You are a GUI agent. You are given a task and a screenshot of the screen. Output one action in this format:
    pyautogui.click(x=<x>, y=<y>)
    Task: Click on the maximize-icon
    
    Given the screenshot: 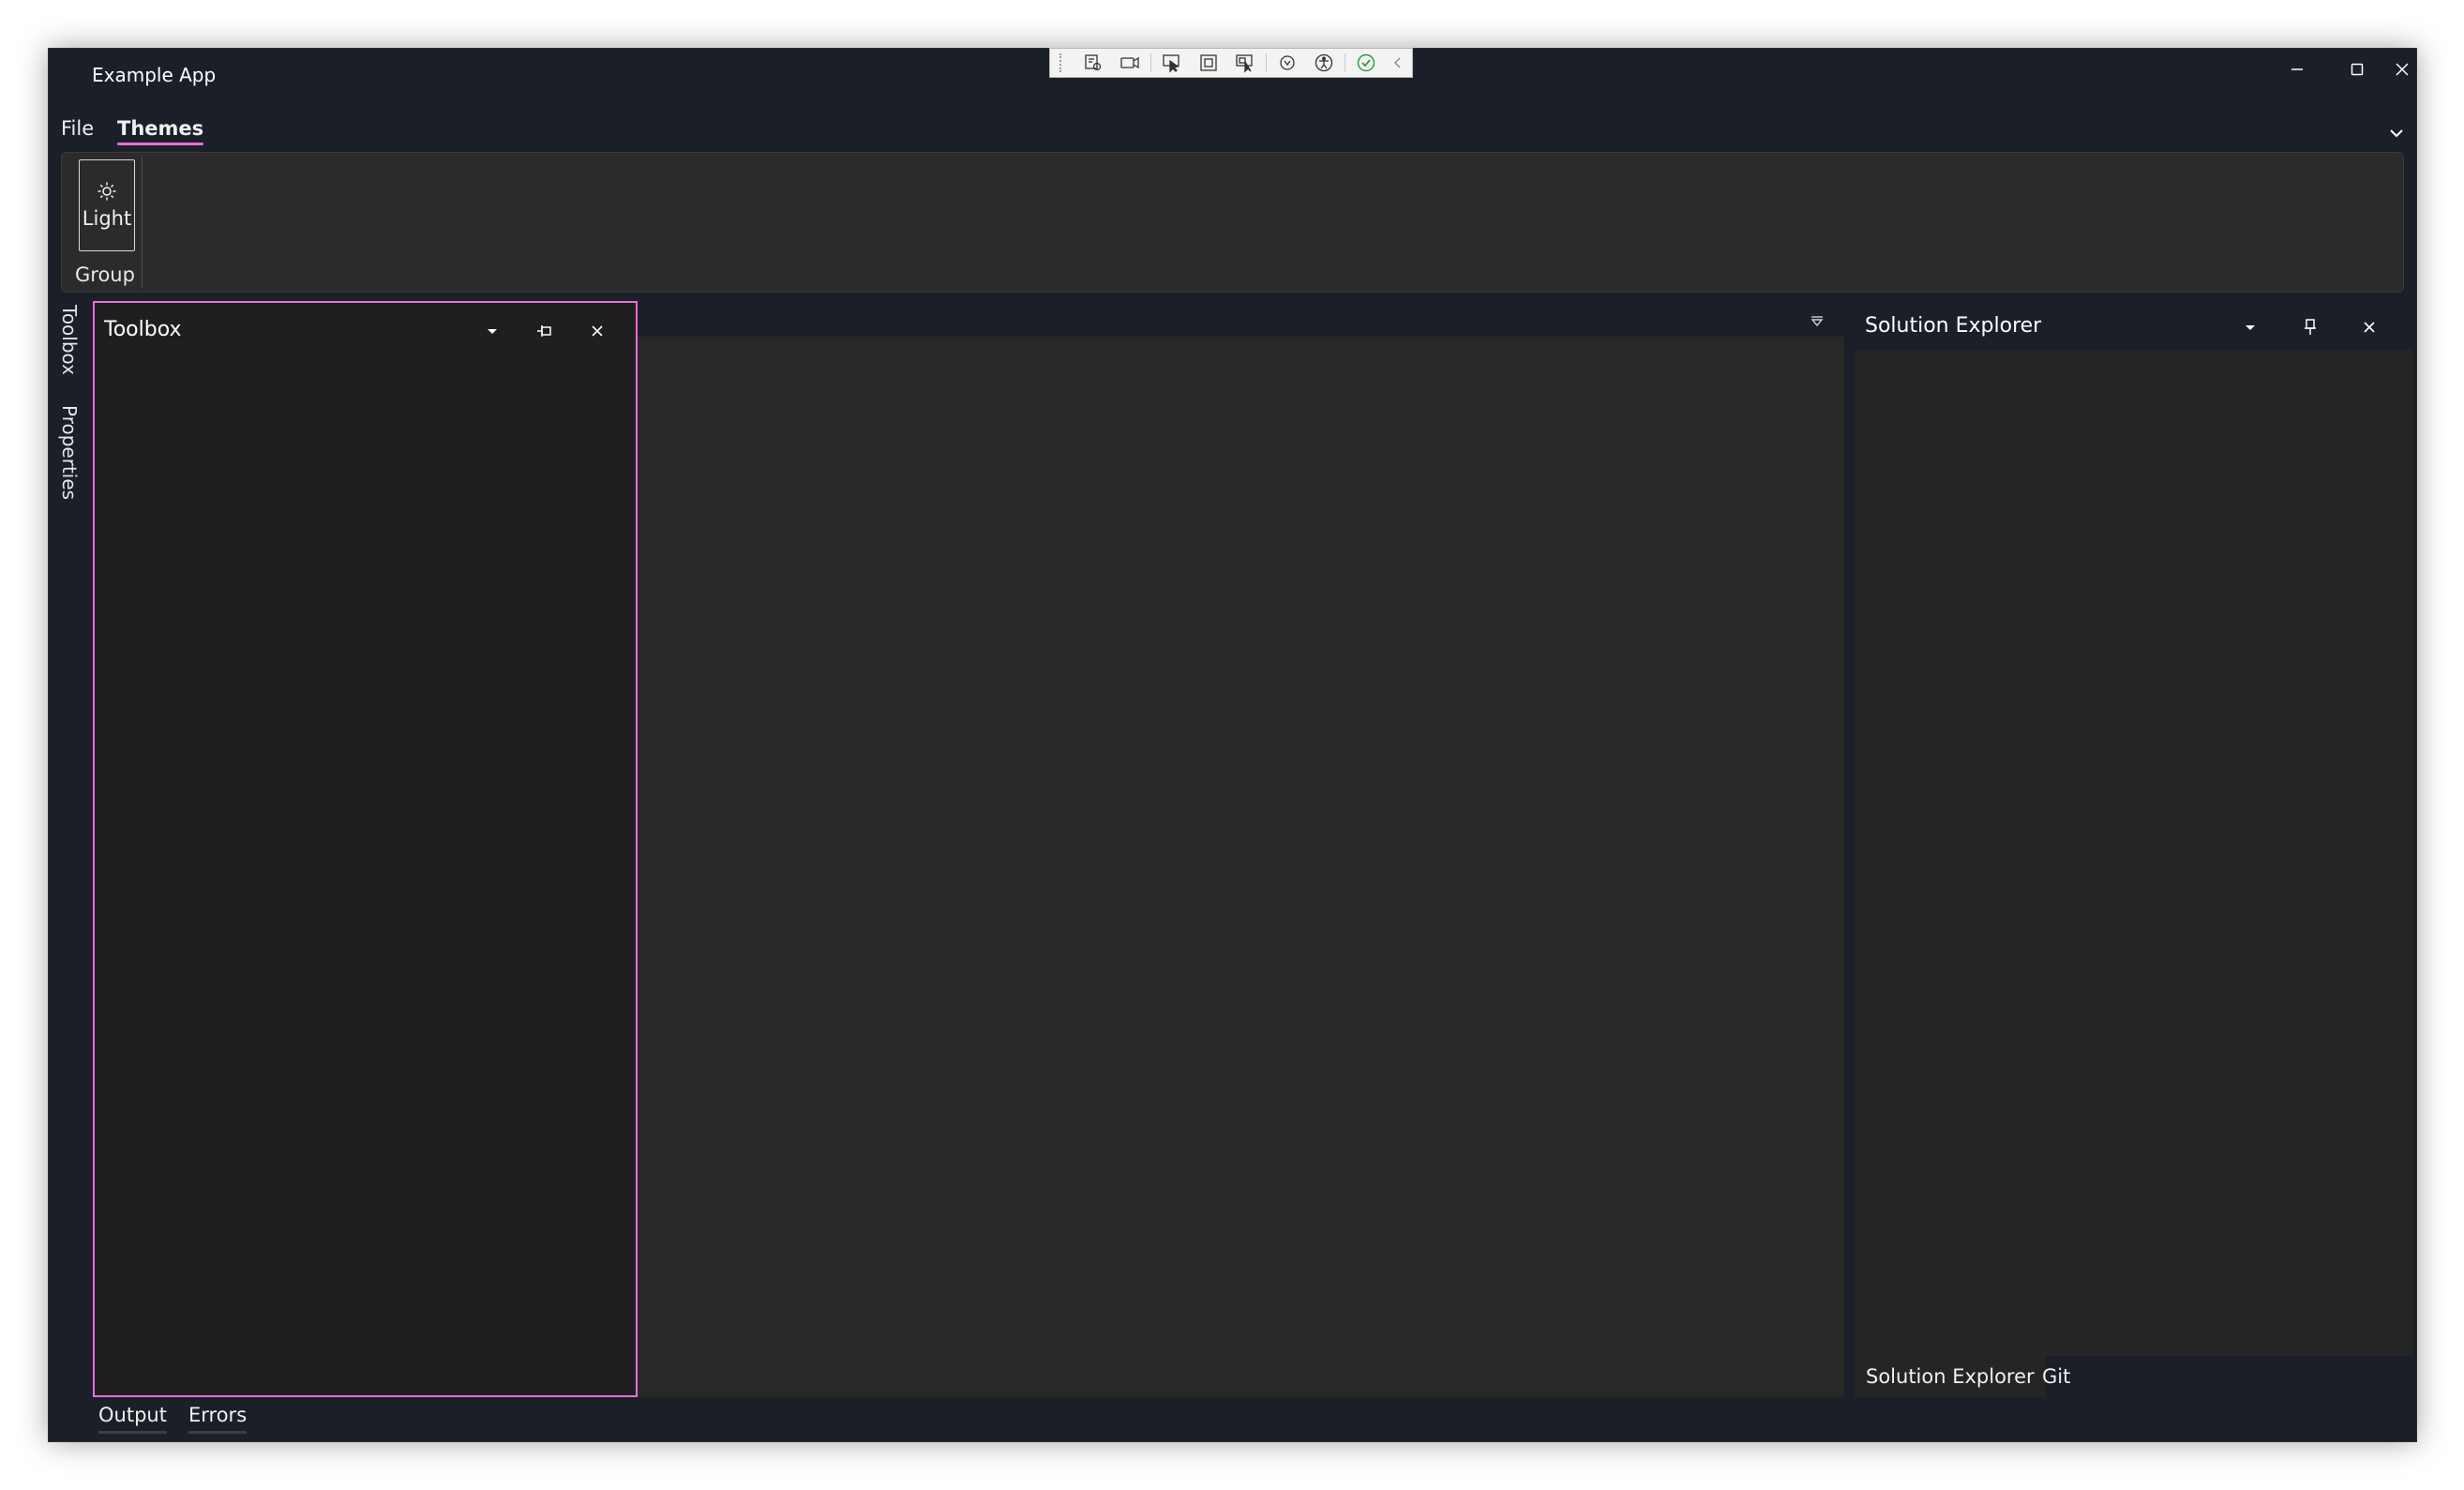 What is the action you would take?
    pyautogui.click(x=2357, y=69)
    